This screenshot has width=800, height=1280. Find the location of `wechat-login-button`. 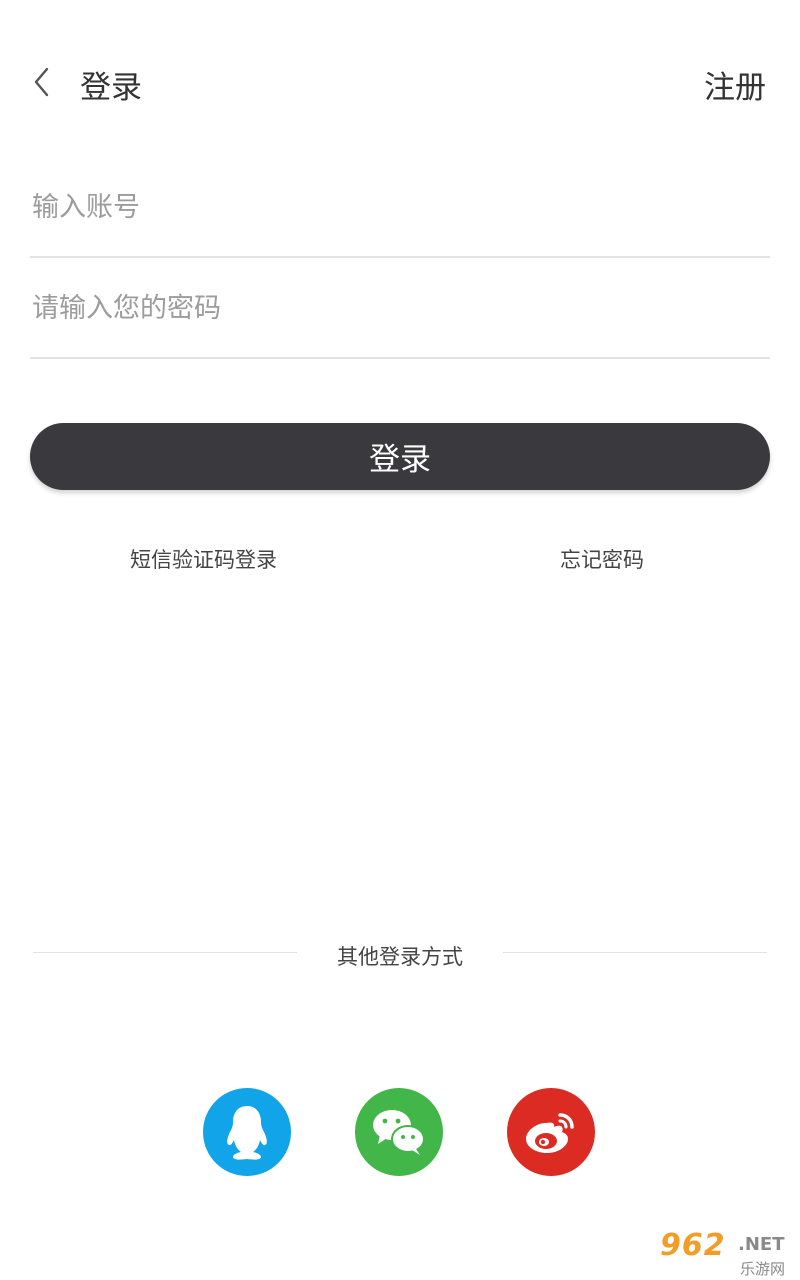

wechat-login-button is located at coordinates (399, 1132).